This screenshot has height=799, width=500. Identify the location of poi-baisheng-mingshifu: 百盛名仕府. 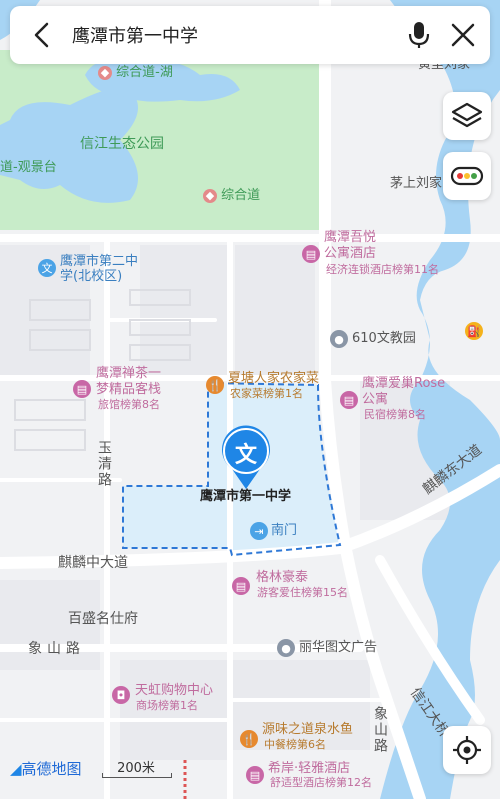
(103, 619).